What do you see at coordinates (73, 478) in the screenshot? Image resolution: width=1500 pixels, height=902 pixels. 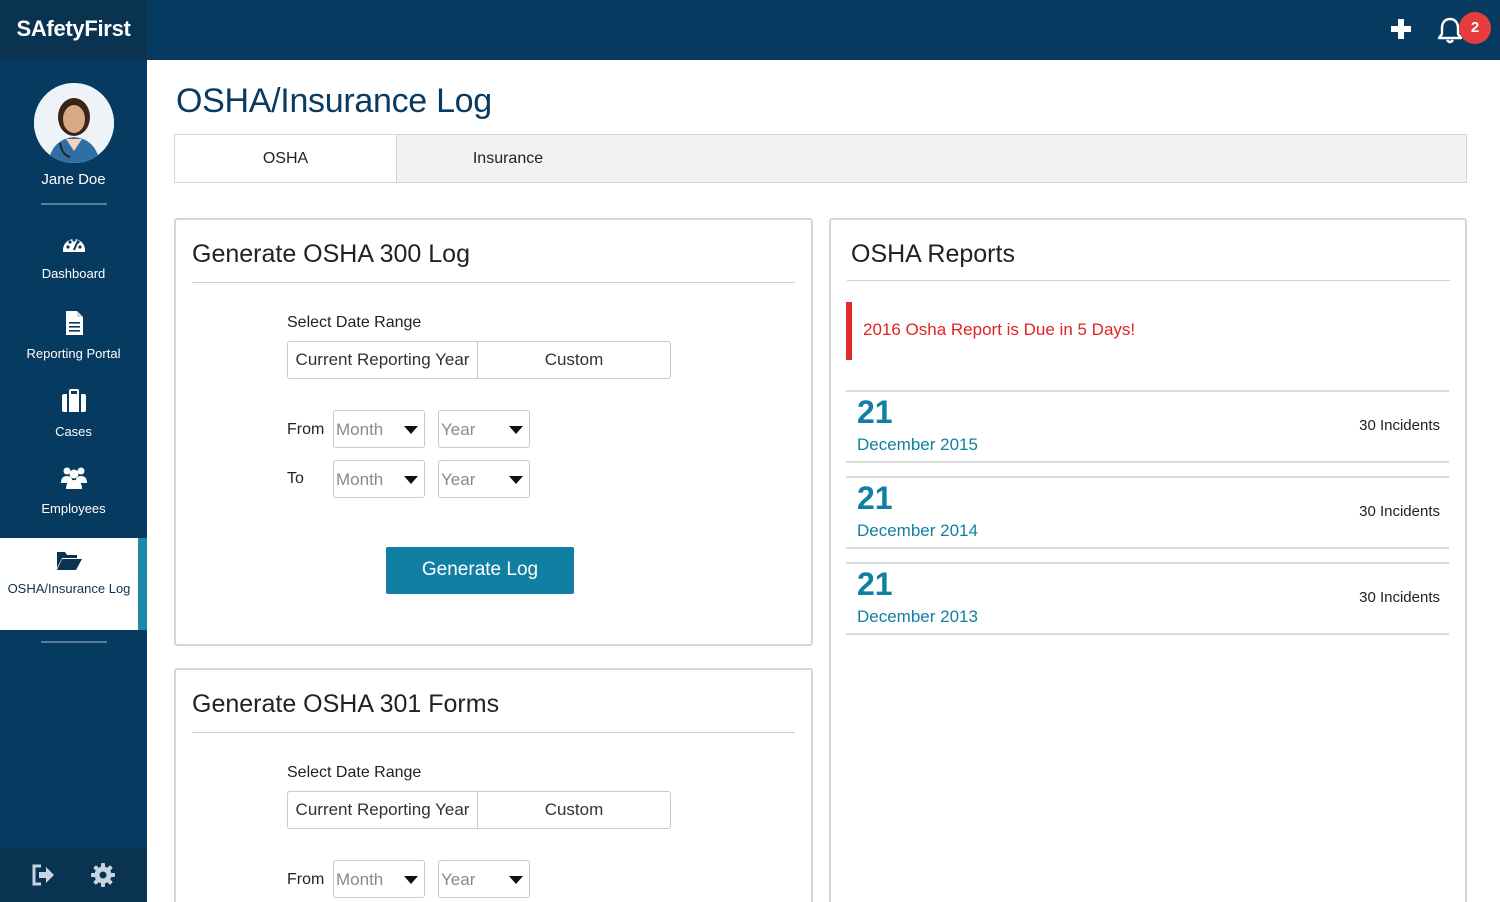 I see `users-icon` at bounding box center [73, 478].